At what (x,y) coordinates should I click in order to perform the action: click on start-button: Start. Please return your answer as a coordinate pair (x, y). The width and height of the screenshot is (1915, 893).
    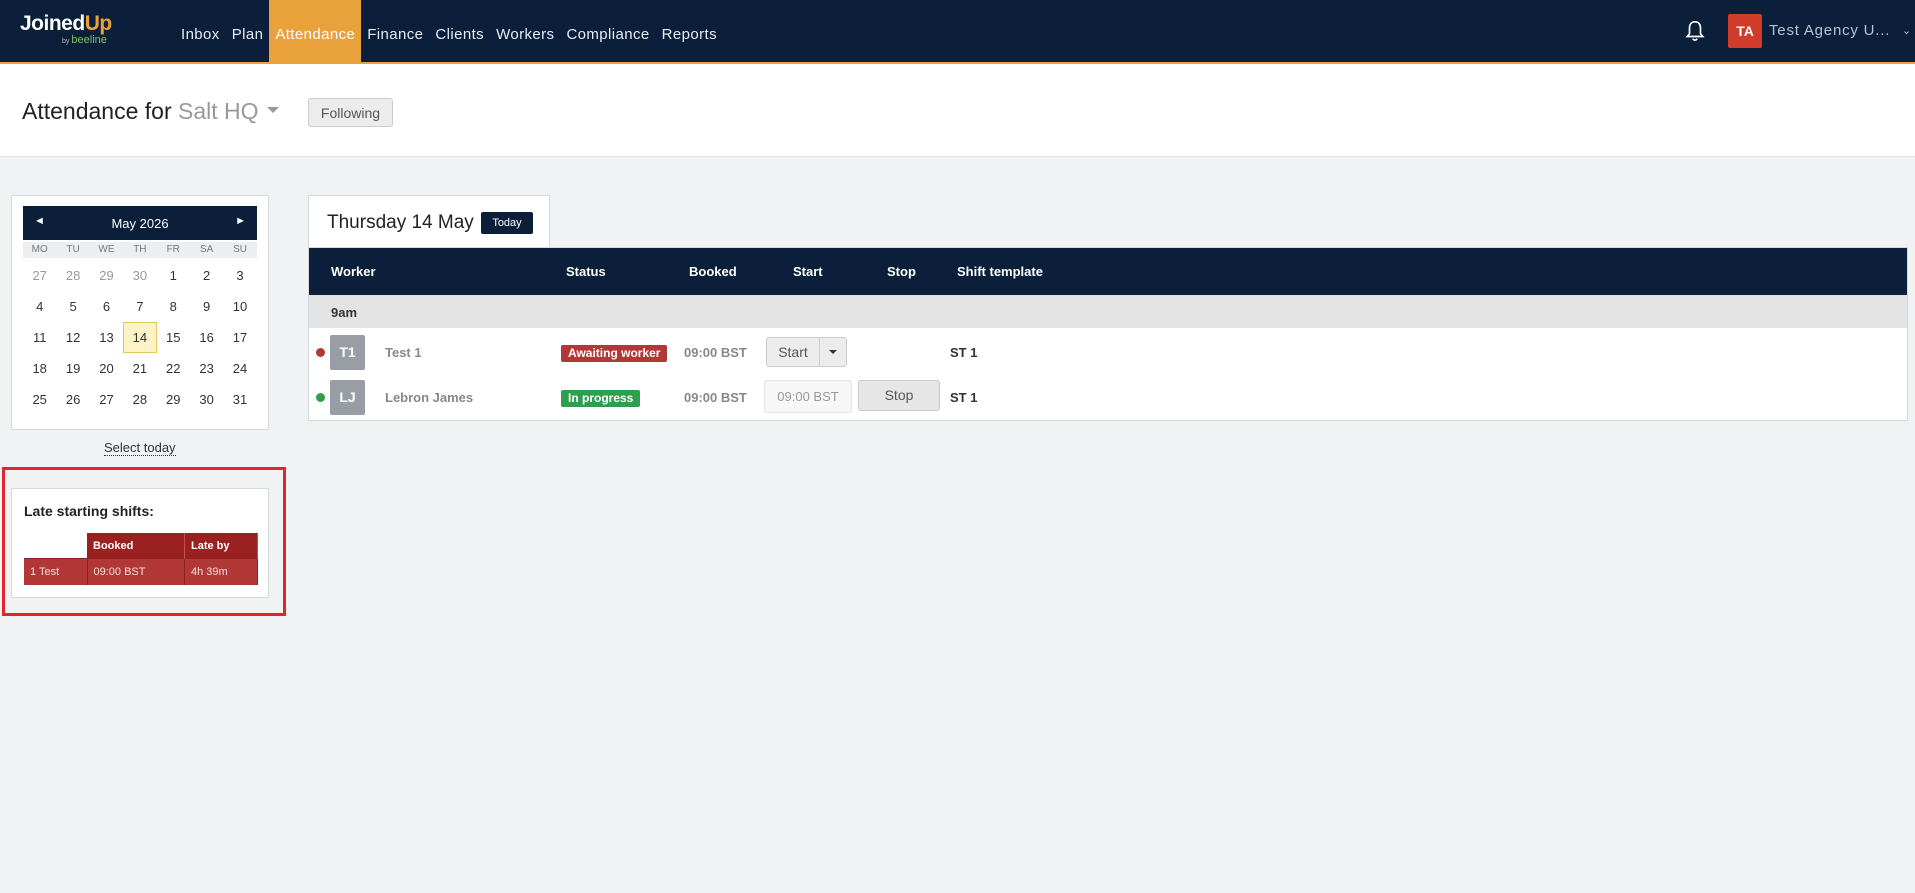
    Looking at the image, I should click on (793, 352).